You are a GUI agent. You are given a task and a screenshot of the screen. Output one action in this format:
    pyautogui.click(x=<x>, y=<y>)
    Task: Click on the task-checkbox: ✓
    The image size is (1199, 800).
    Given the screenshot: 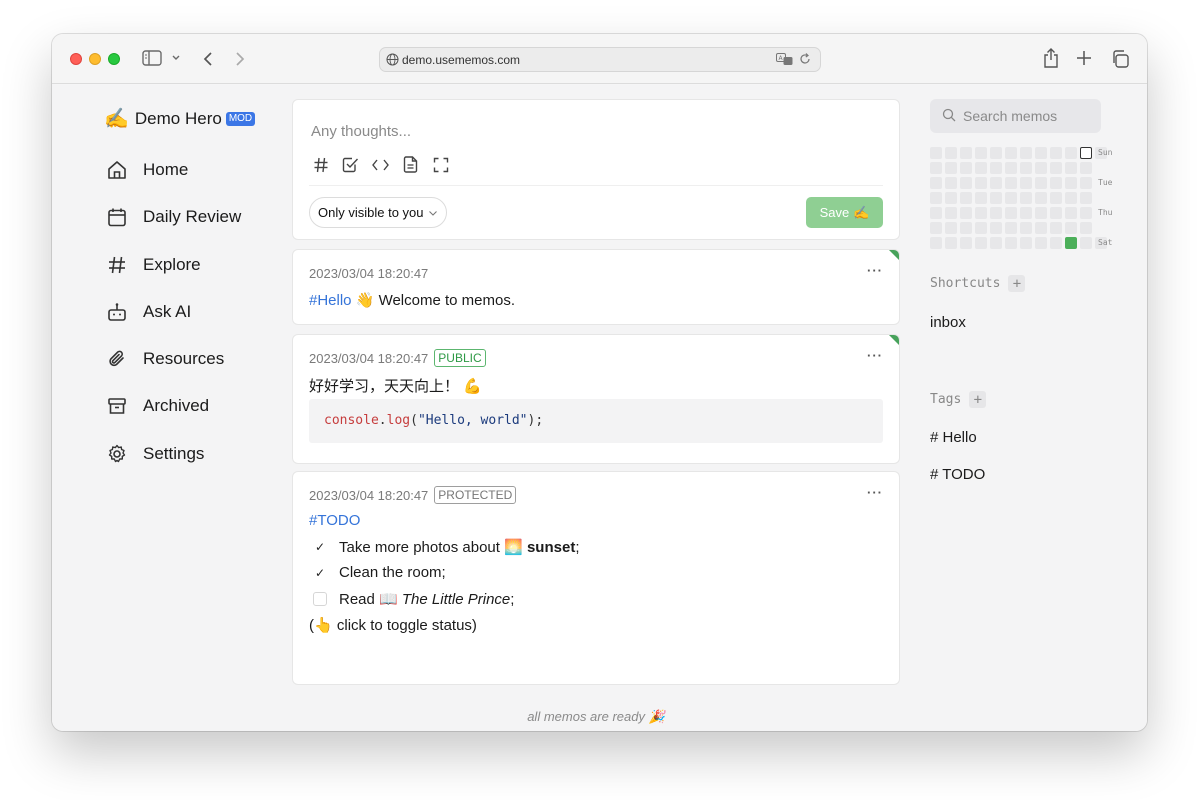 What is the action you would take?
    pyautogui.click(x=320, y=547)
    